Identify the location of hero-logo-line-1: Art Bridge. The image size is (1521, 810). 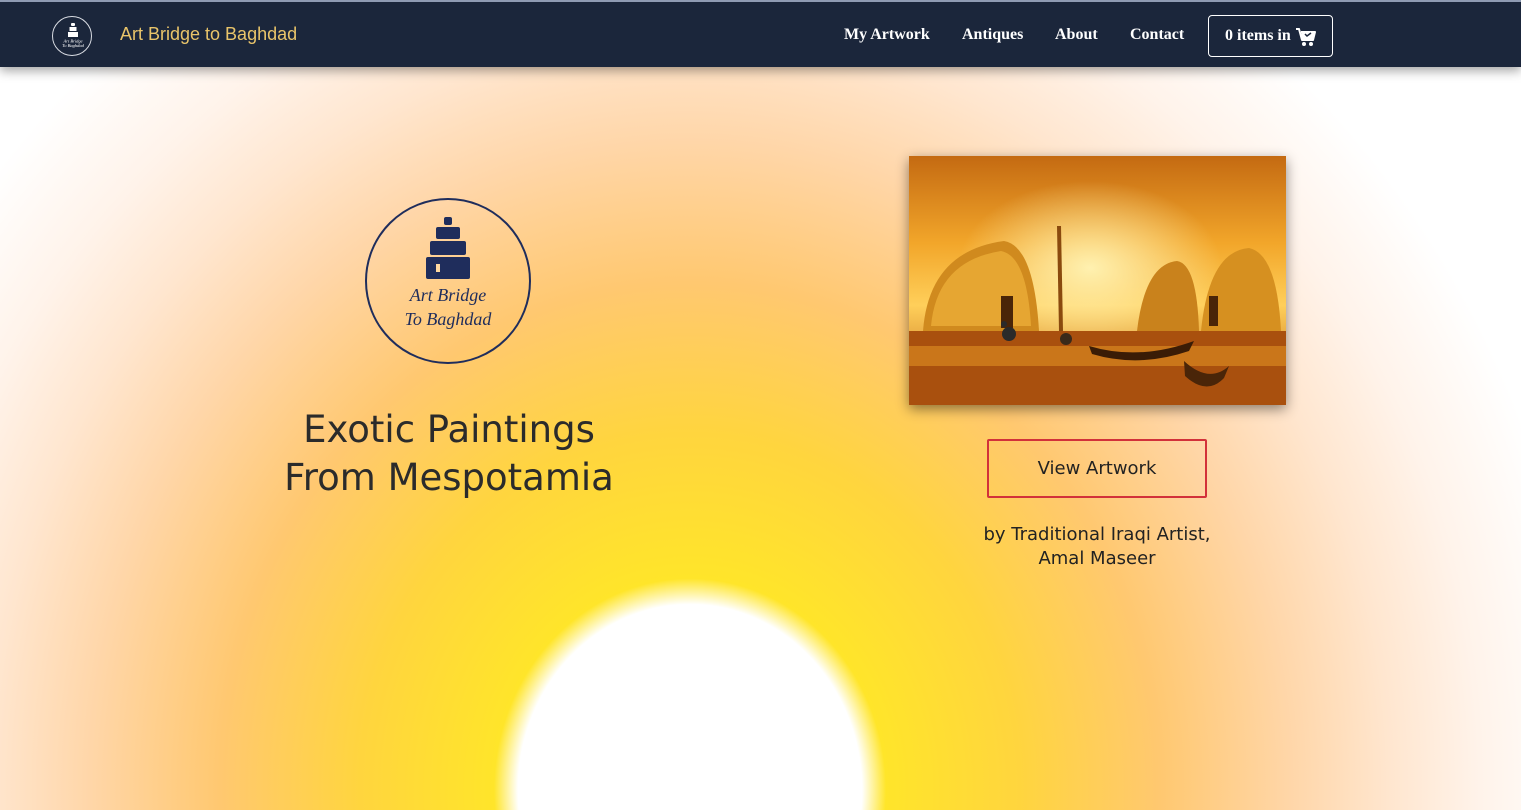
(448, 295).